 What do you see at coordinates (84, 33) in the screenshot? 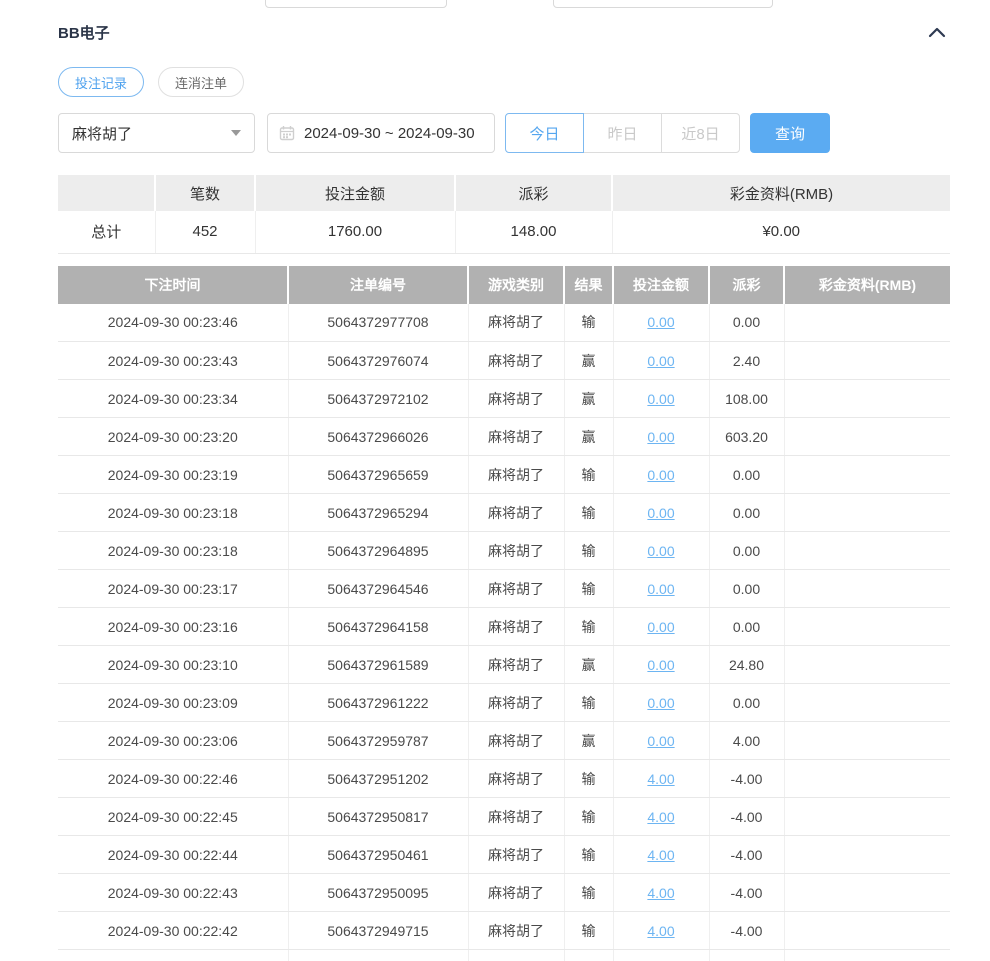
I see `page-title: BB电子` at bounding box center [84, 33].